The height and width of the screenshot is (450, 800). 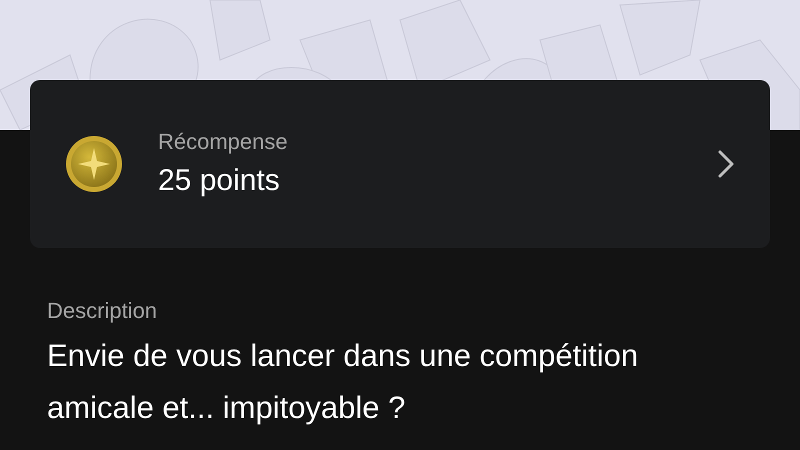 I want to click on description-label: Description, so click(x=102, y=311).